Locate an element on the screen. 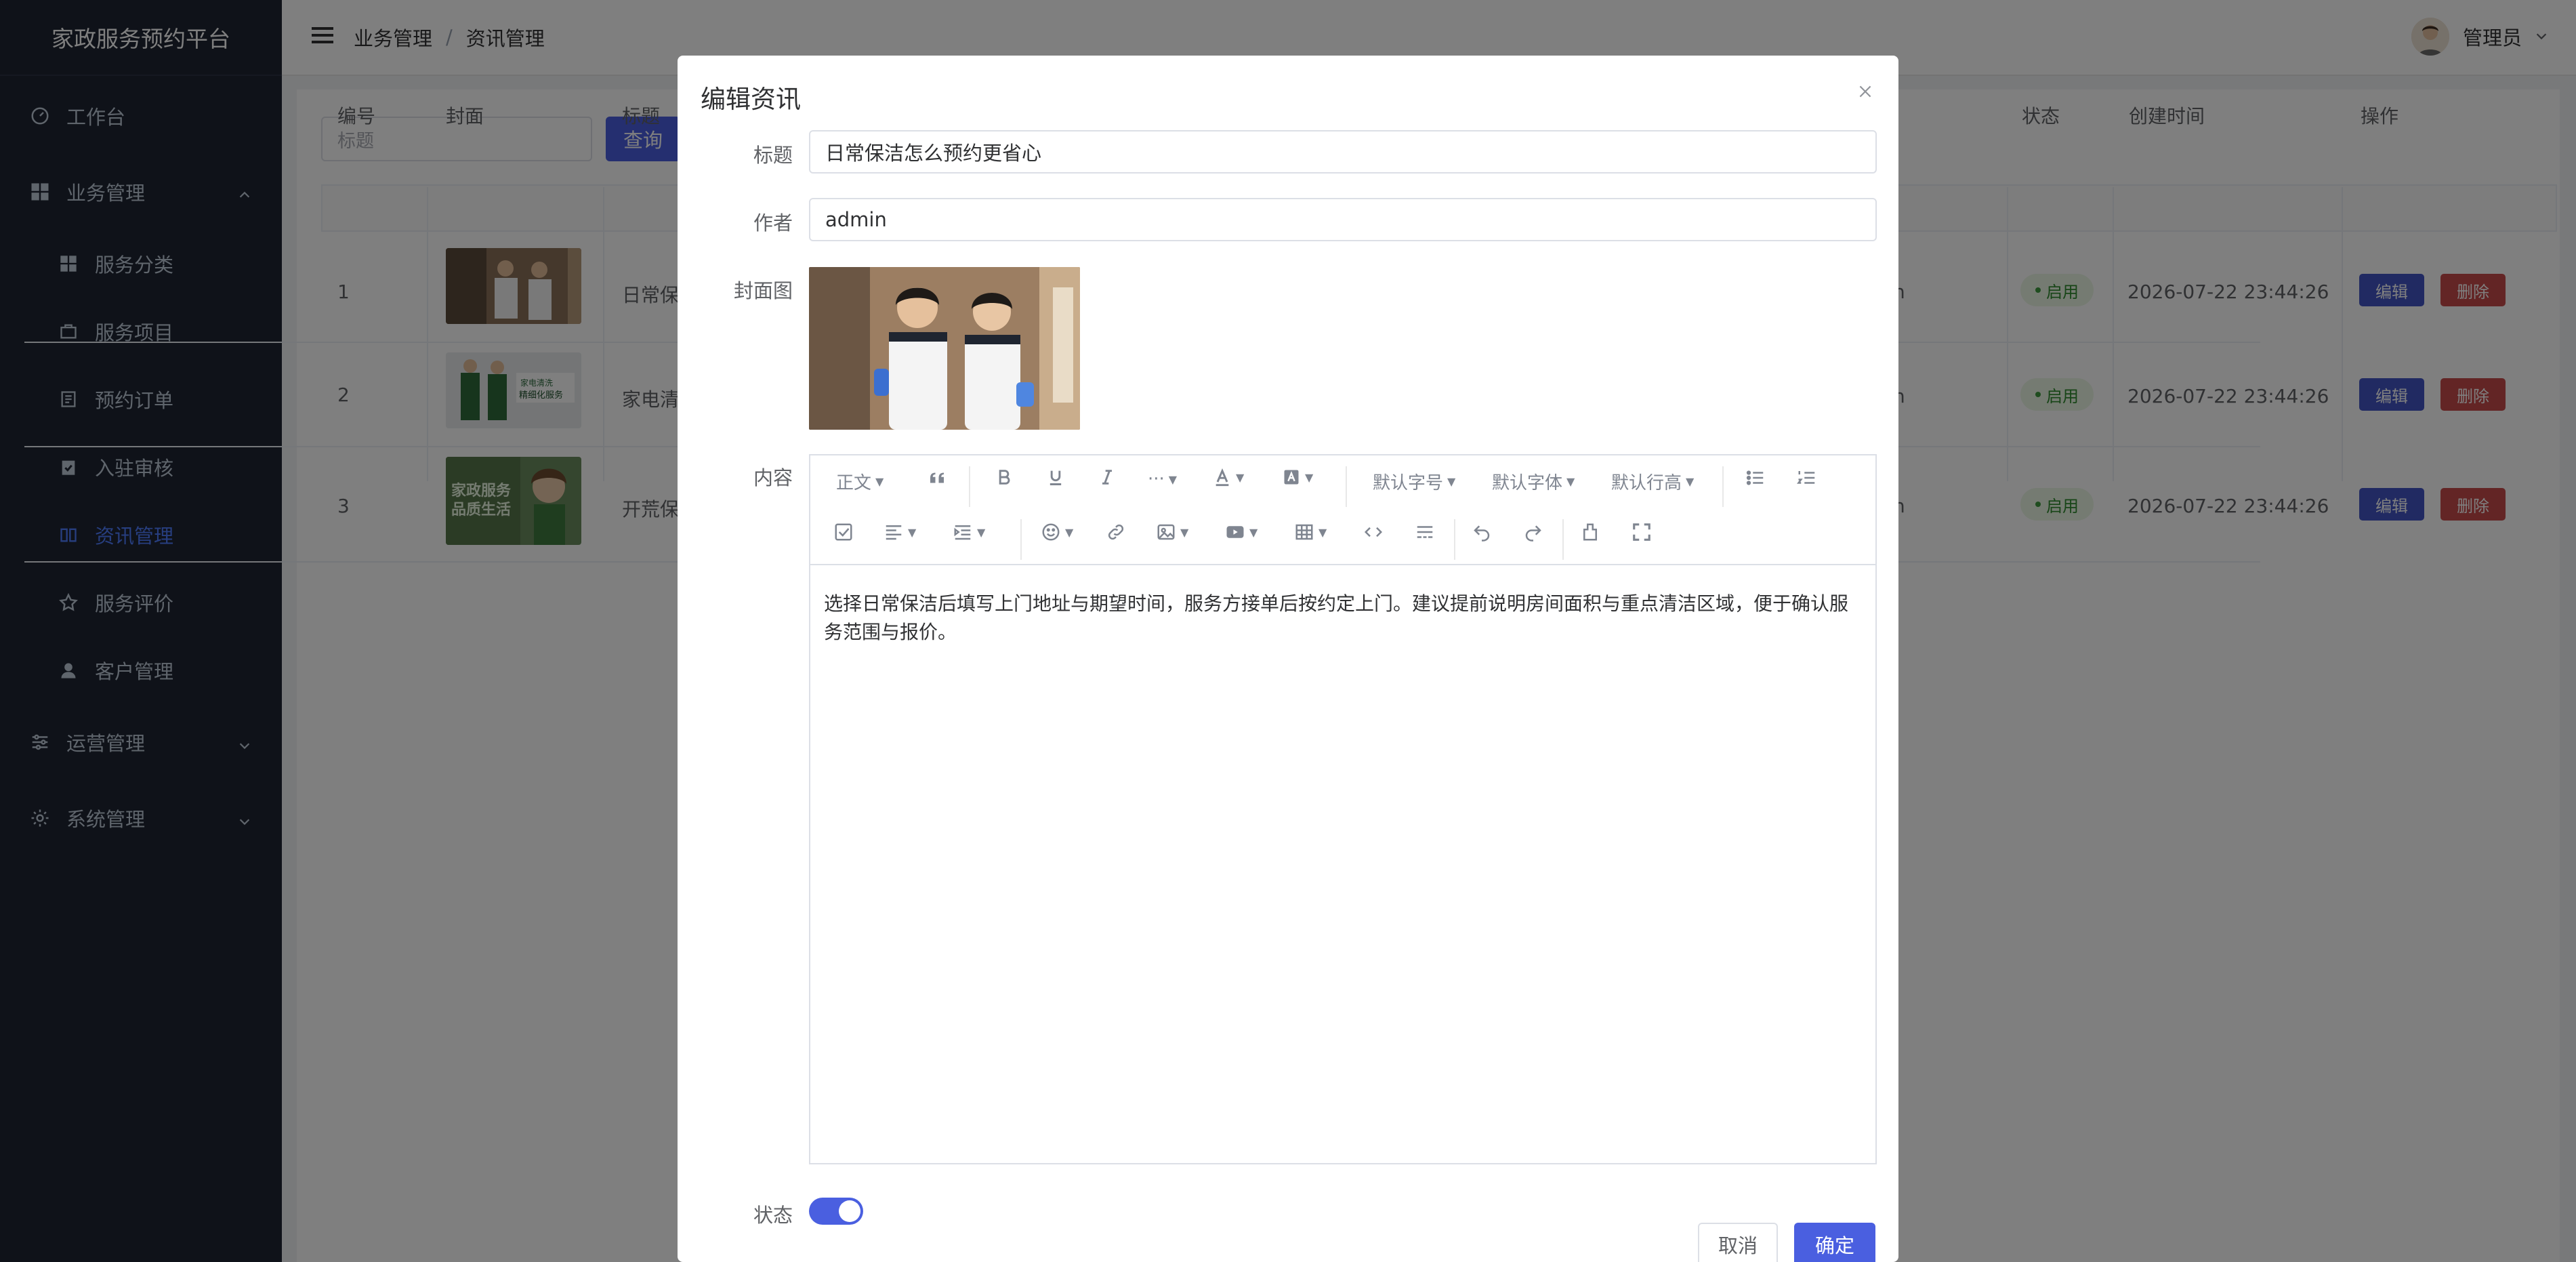  numbered-list-icon is located at coordinates (1807, 478).